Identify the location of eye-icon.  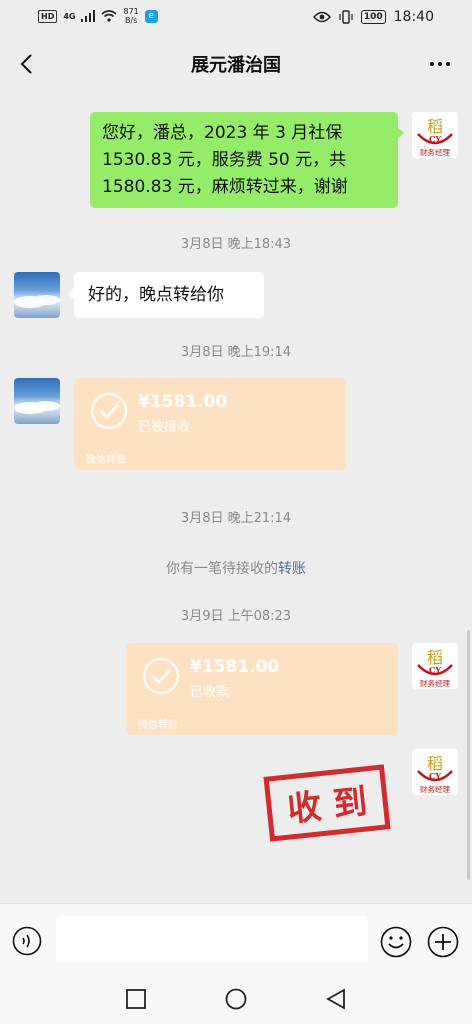
(321, 17).